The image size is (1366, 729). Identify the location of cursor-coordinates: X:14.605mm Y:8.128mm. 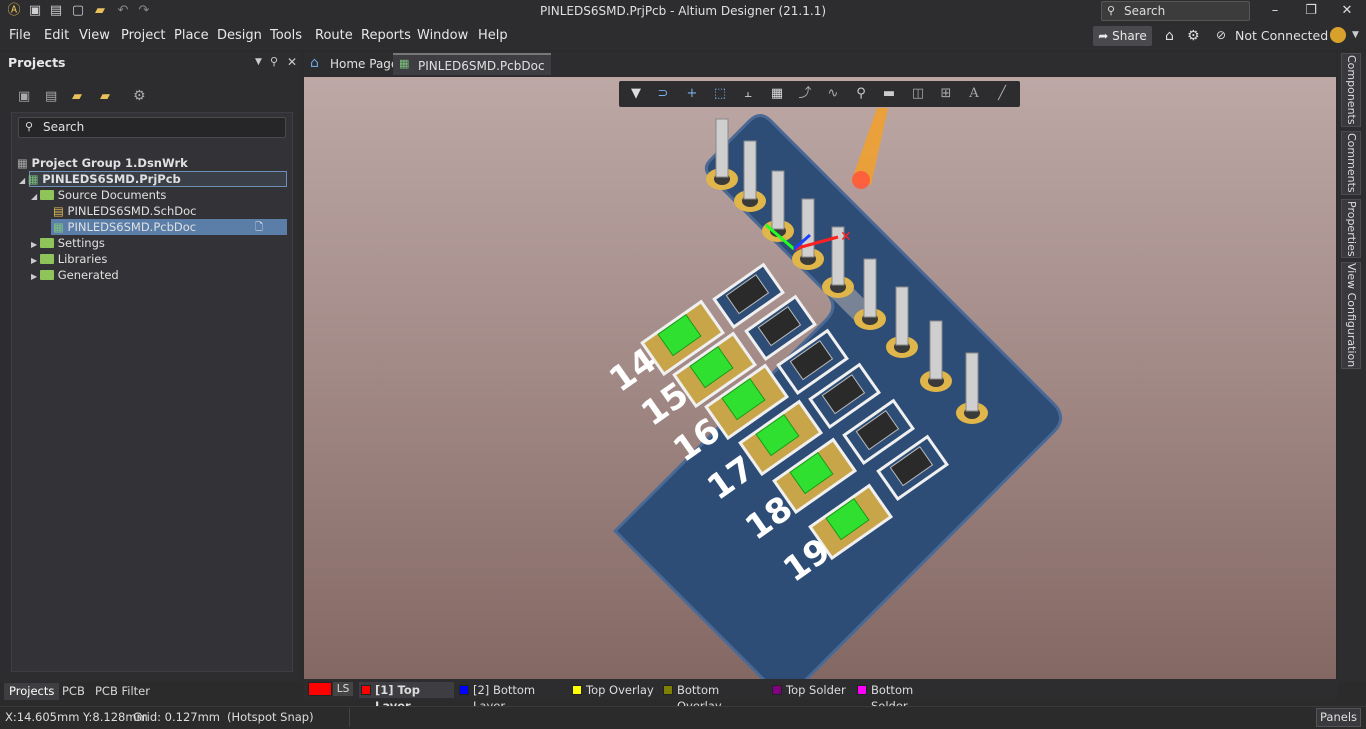
(76, 717).